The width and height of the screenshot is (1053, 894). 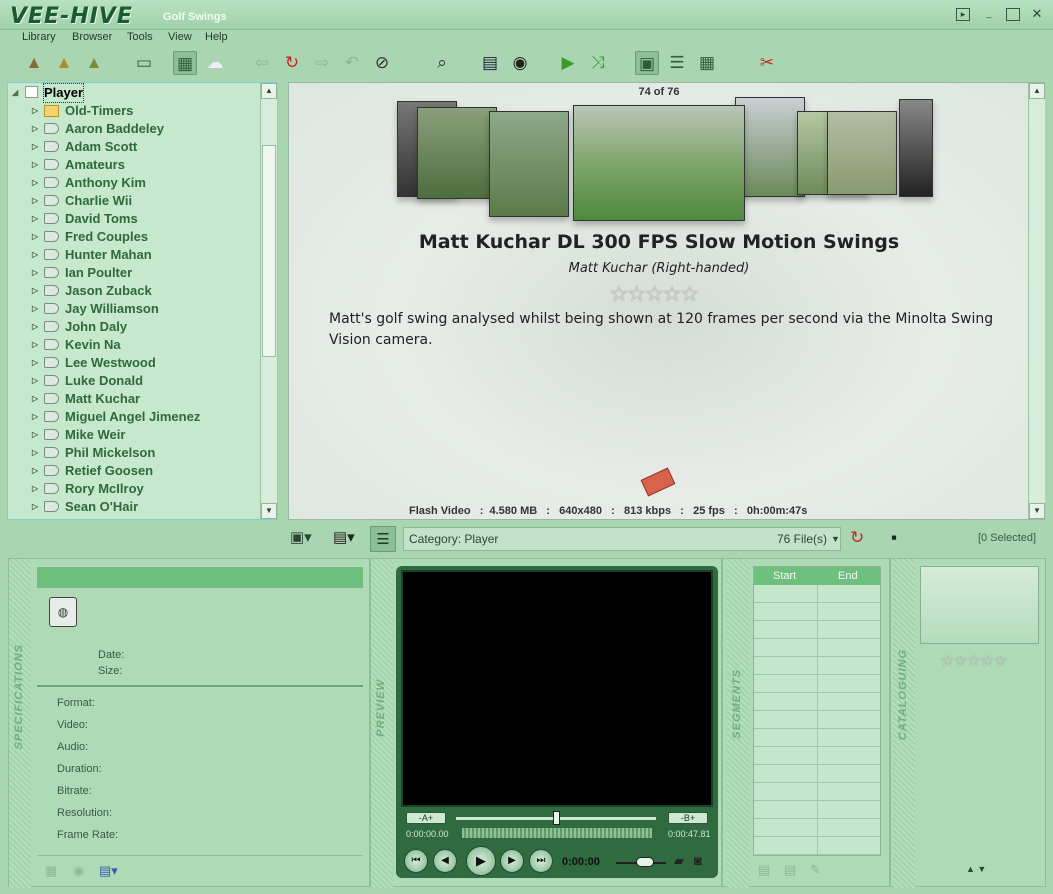 What do you see at coordinates (133, 417) in the screenshot?
I see `tree-item: ▷ Miguel Angel Jimenez` at bounding box center [133, 417].